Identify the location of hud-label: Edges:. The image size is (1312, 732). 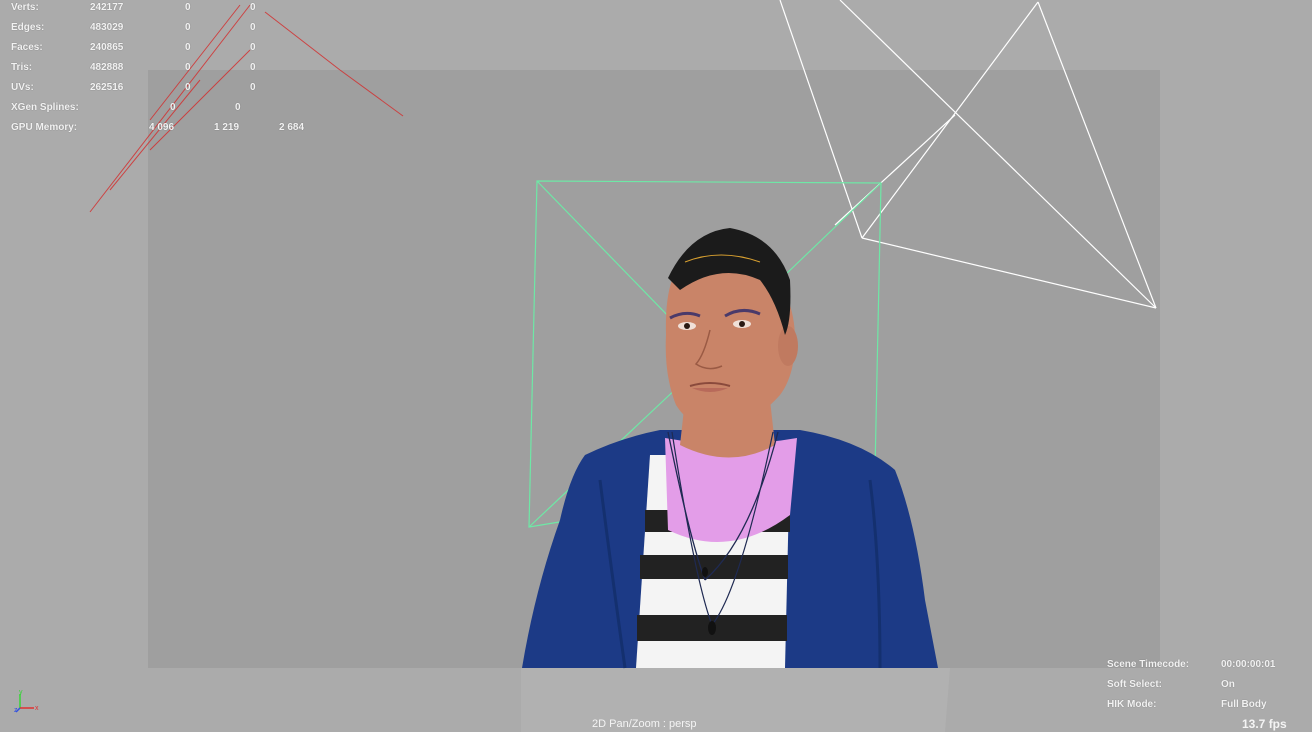
(28, 27).